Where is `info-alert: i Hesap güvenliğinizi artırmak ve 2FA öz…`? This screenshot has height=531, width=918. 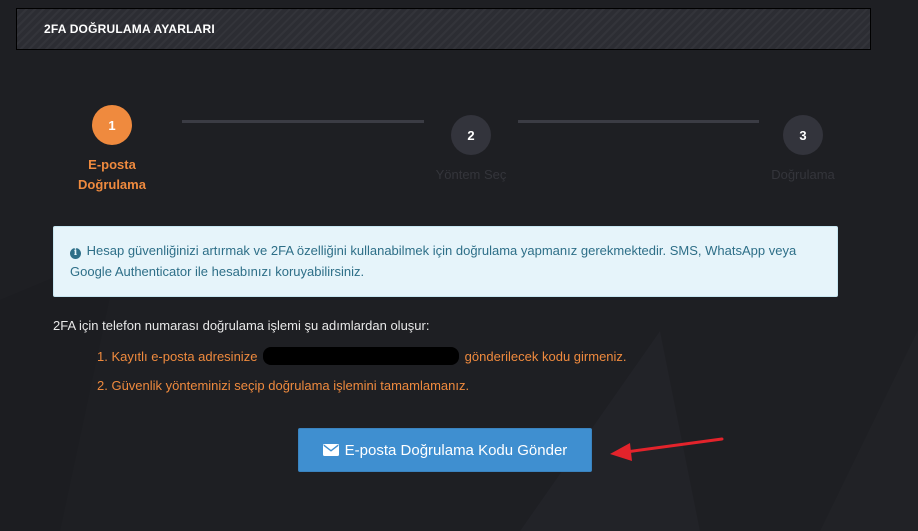
info-alert: i Hesap güvenliğinizi artırmak ve 2FA öz… is located at coordinates (445, 261).